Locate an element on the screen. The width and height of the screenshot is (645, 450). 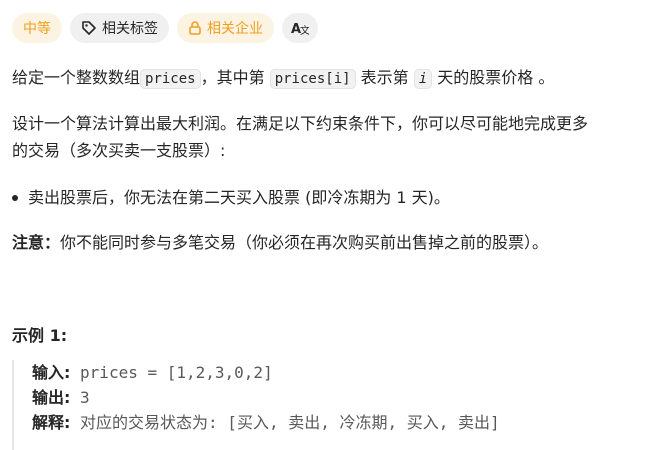
translate-icon: A文 is located at coordinates (300, 28).